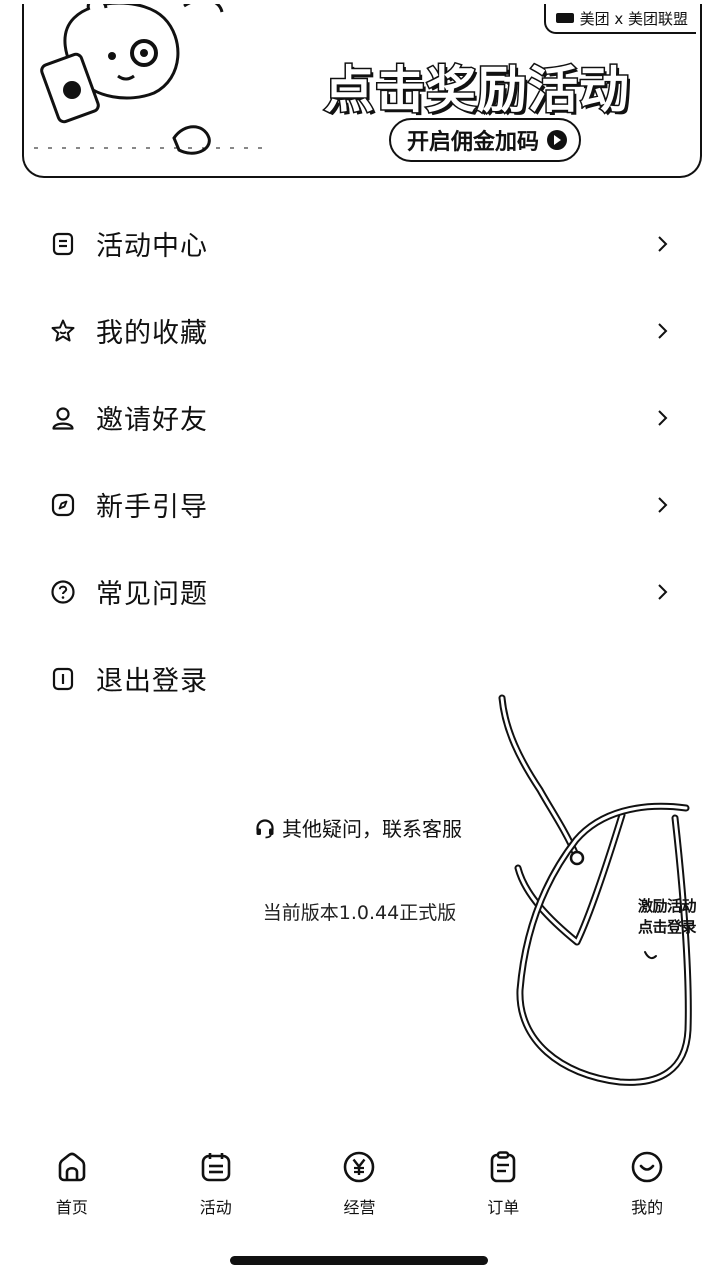 The width and height of the screenshot is (719, 1280). Describe the element at coordinates (72, 1185) in the screenshot. I see `tab-home: 首页` at that location.